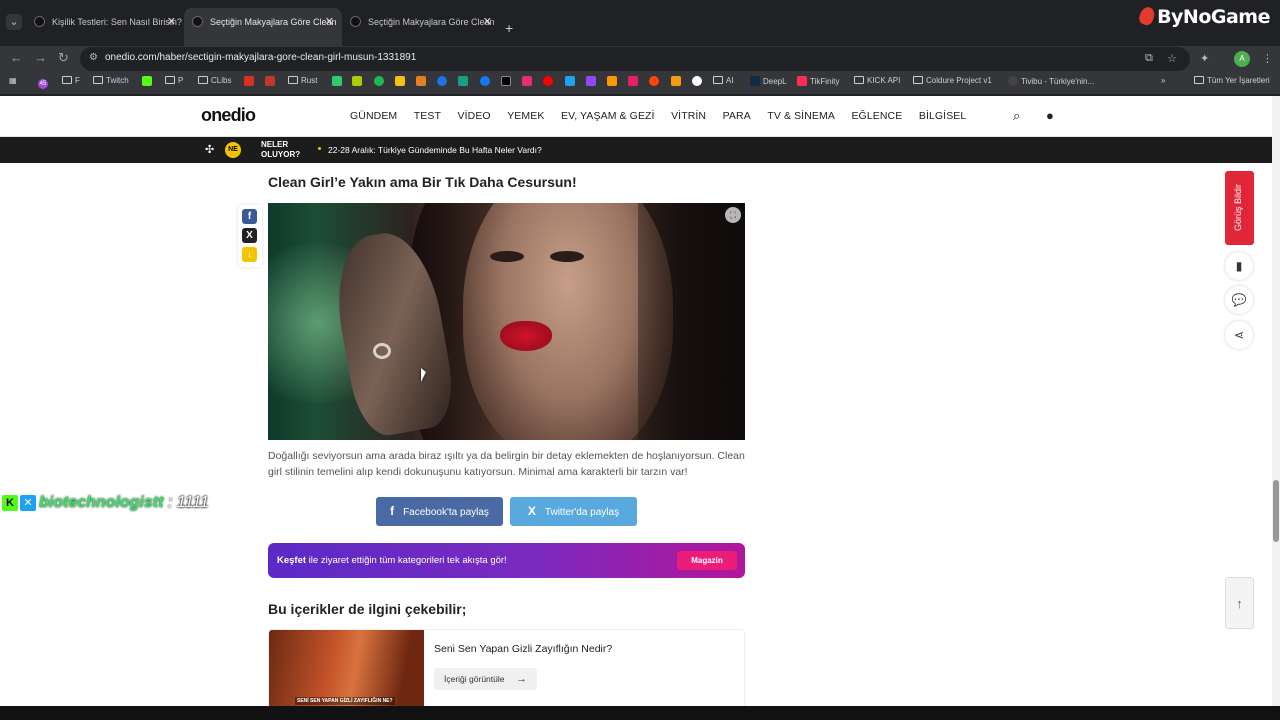 The height and width of the screenshot is (720, 1280). Describe the element at coordinates (10, 503) in the screenshot. I see `kick-icon: K` at that location.